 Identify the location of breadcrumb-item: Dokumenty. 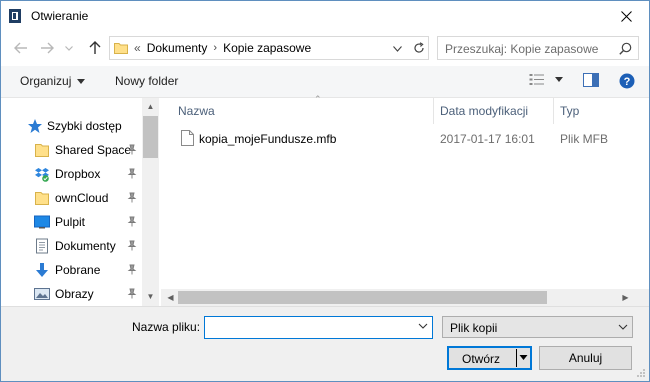
(177, 48).